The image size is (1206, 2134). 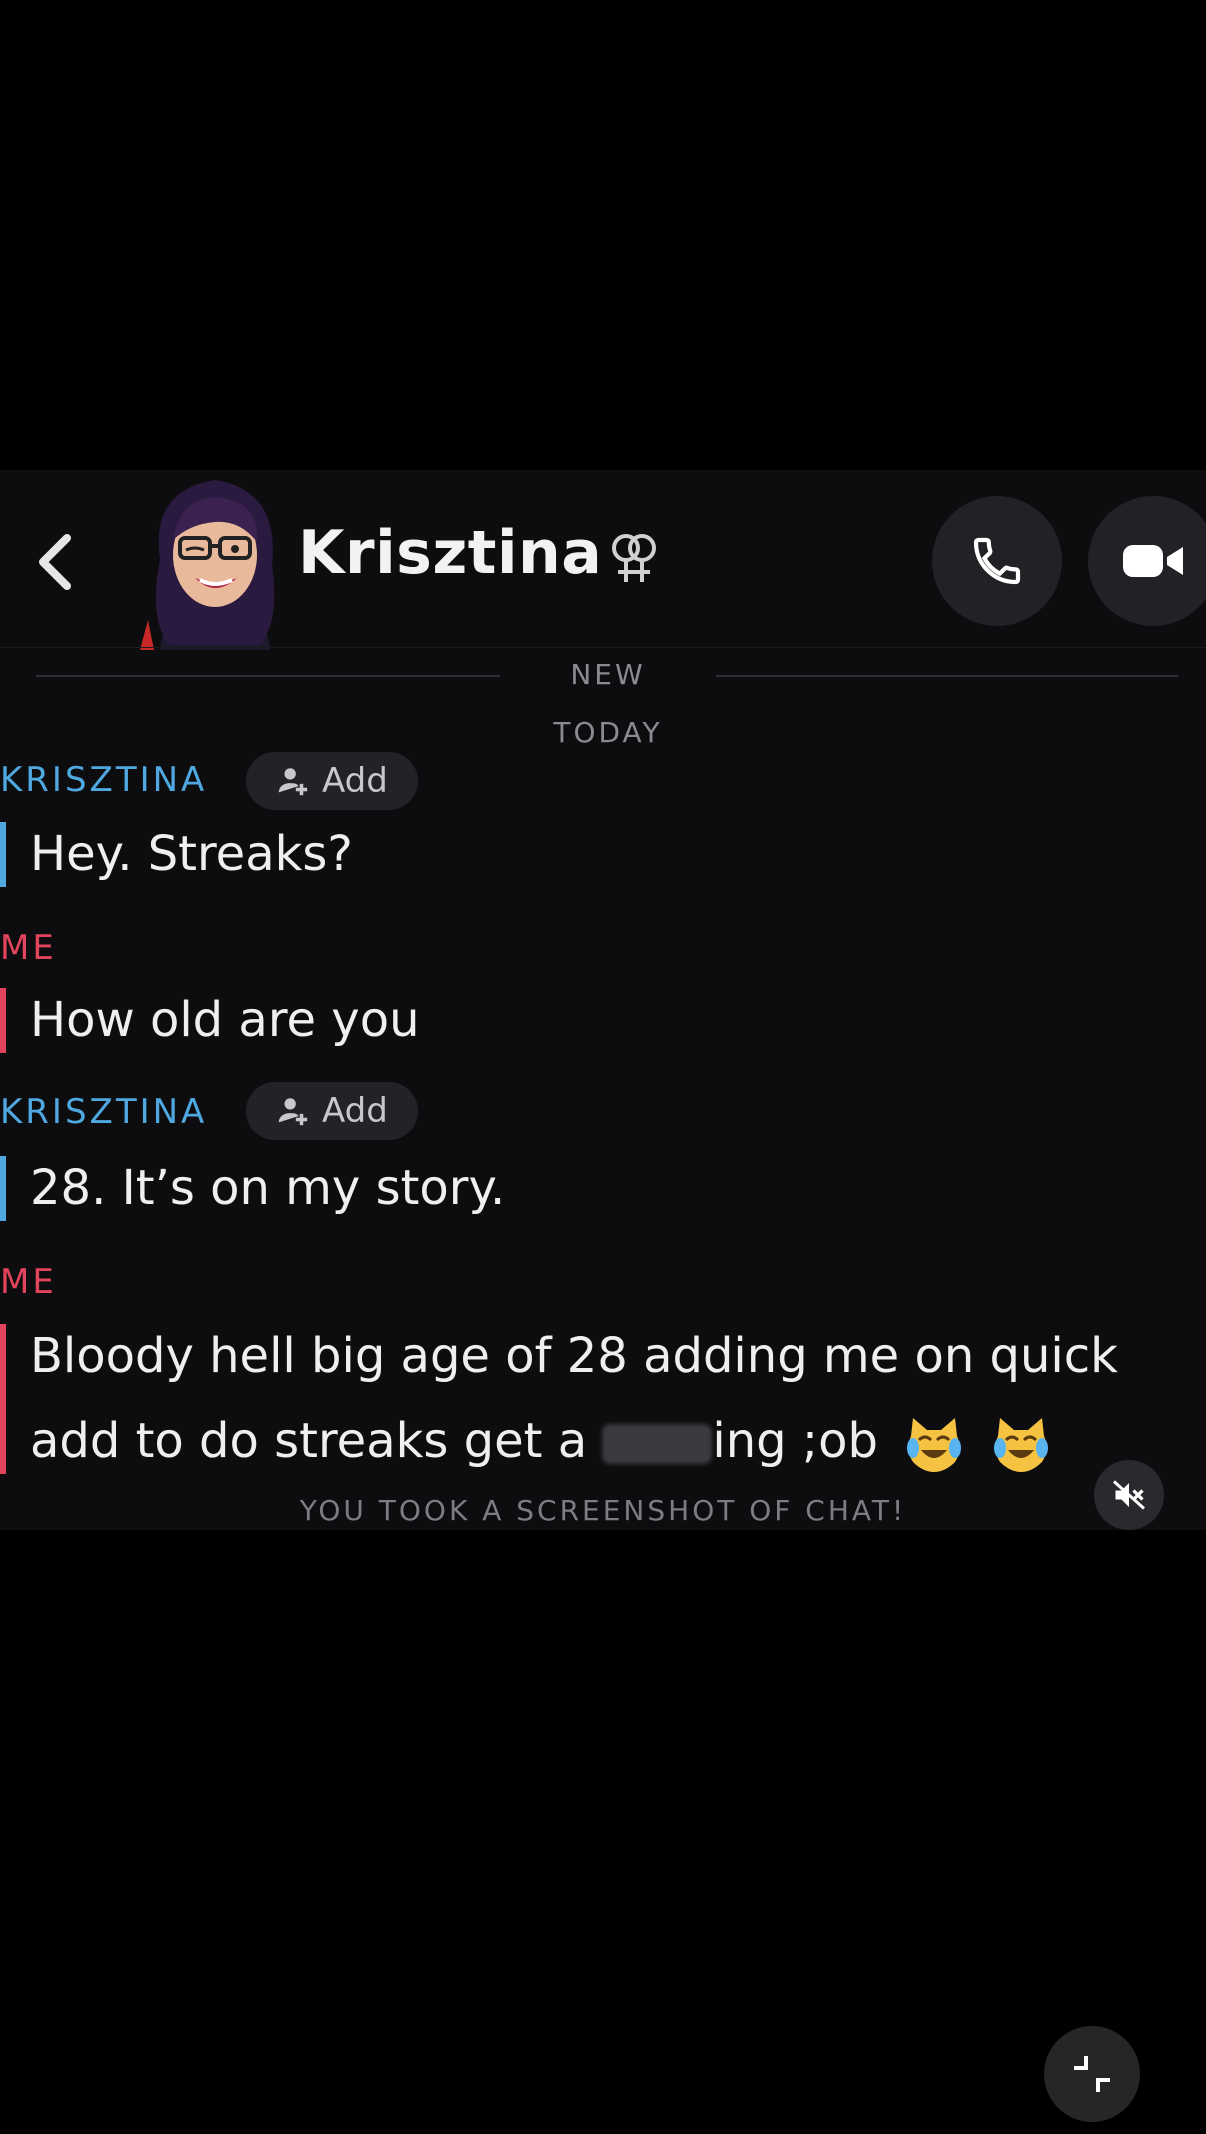 I want to click on phone-icon, so click(x=997, y=561).